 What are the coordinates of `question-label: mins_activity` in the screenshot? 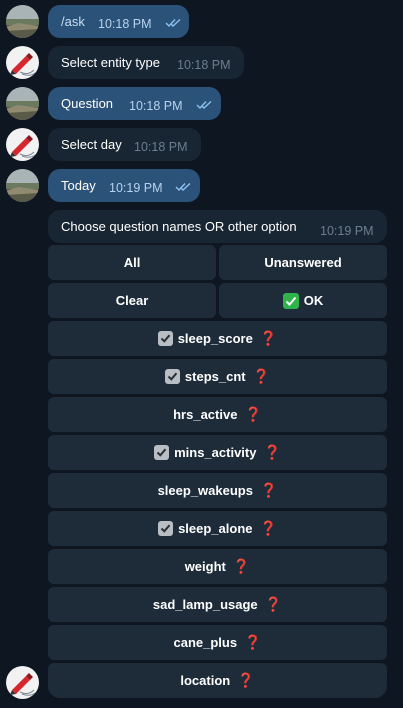 It's located at (215, 452).